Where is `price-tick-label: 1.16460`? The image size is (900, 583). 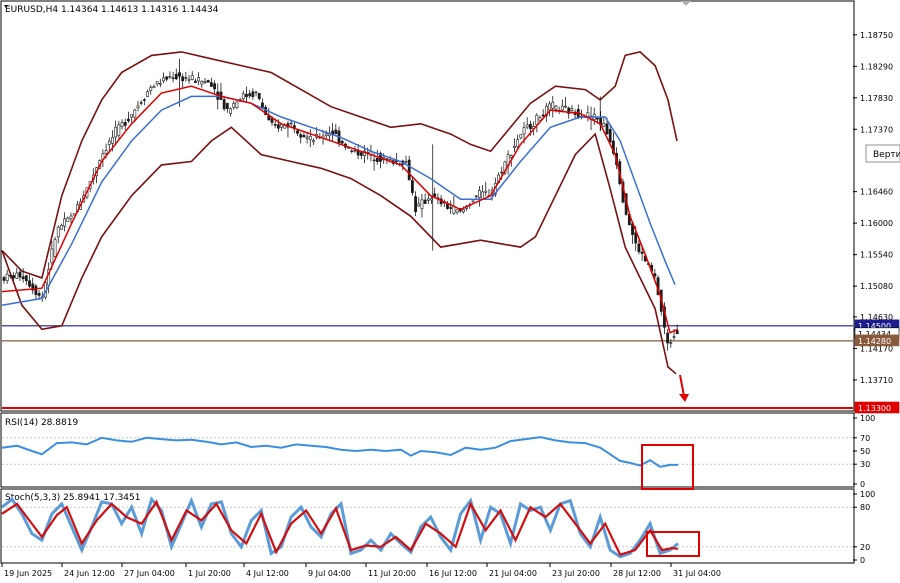 price-tick-label: 1.16460 is located at coordinates (876, 192).